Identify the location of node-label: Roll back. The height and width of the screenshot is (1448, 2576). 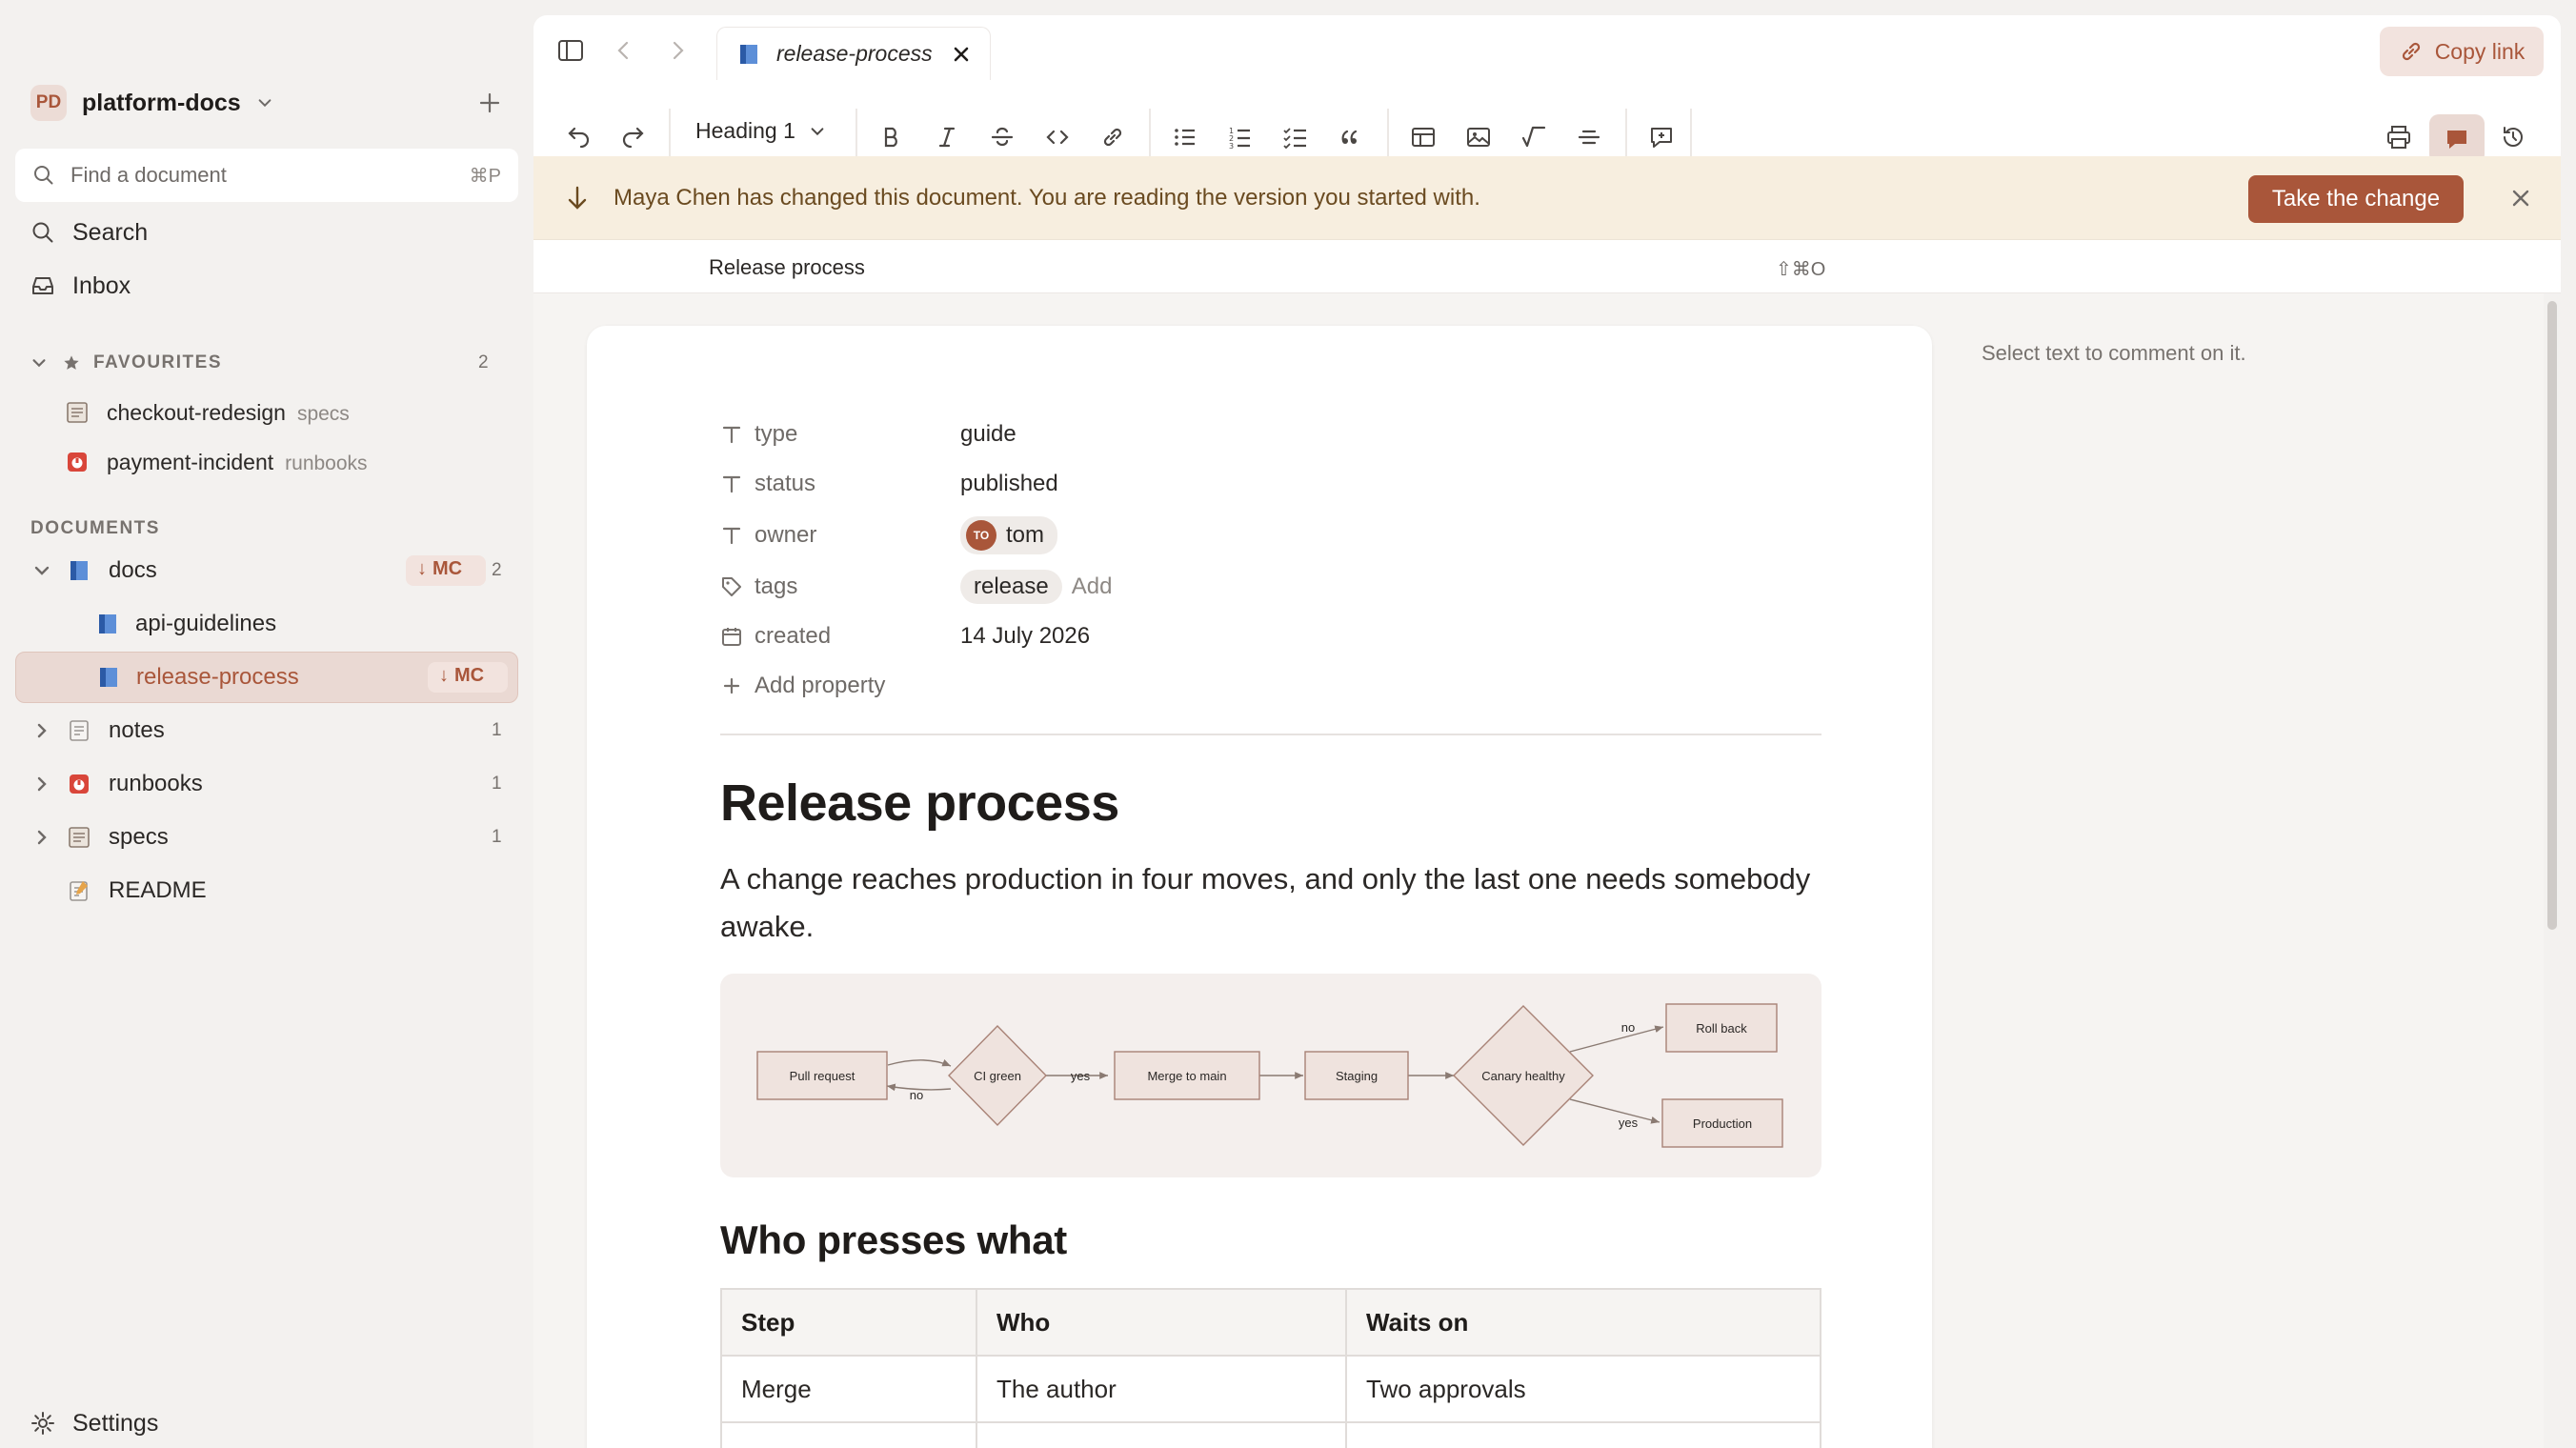
(1721, 1028).